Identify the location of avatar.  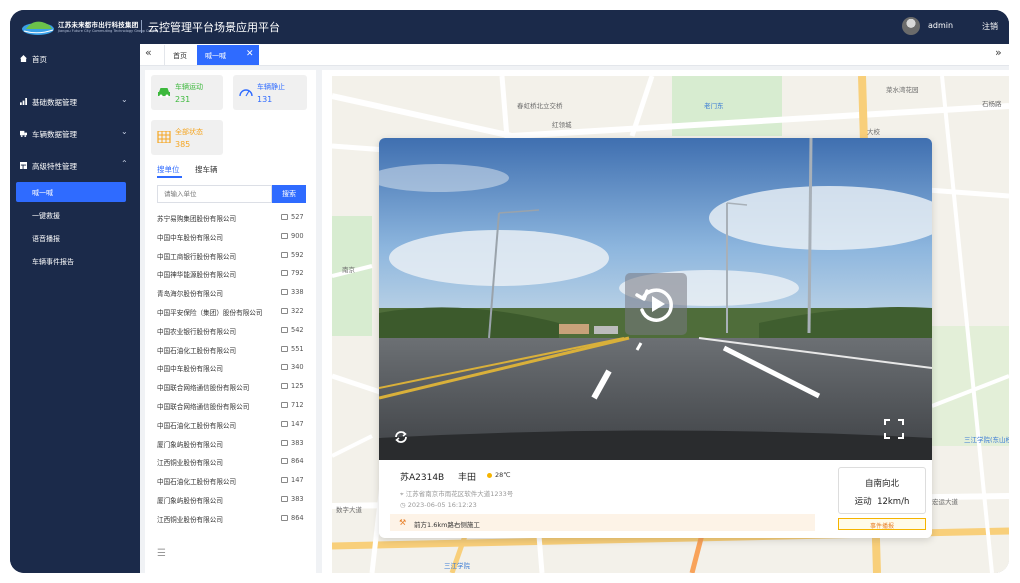
(911, 26).